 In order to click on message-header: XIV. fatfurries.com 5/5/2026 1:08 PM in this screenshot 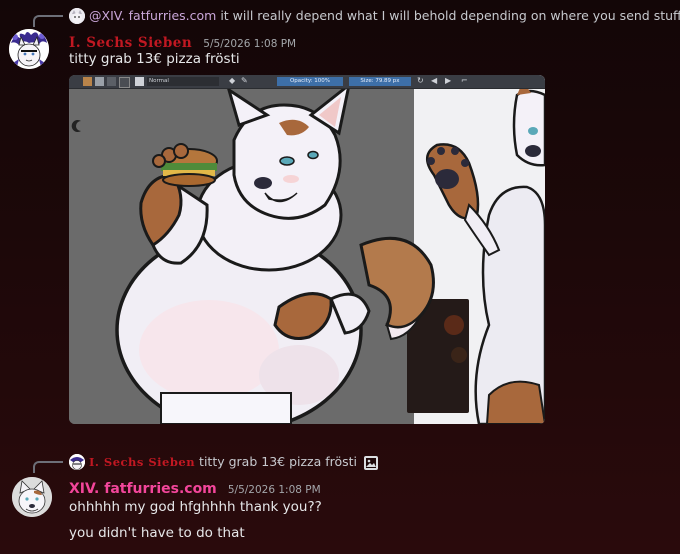, I will do `click(195, 487)`.